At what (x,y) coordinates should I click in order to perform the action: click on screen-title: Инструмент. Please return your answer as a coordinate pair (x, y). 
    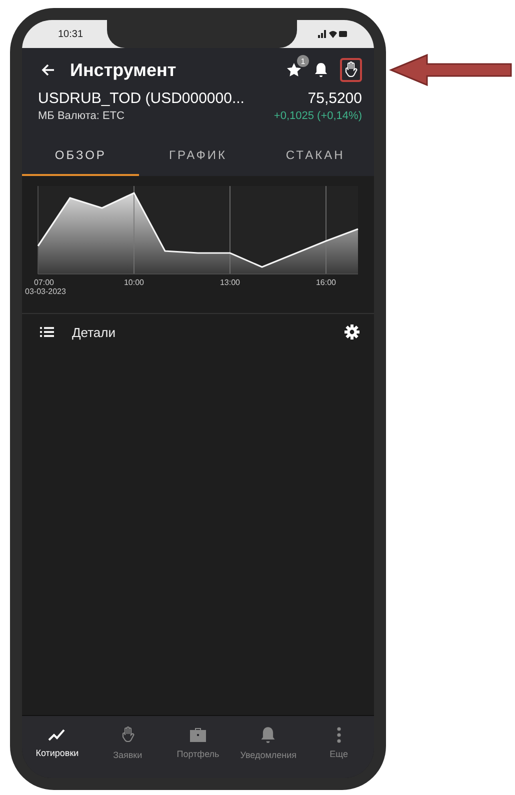
    Looking at the image, I should click on (124, 70).